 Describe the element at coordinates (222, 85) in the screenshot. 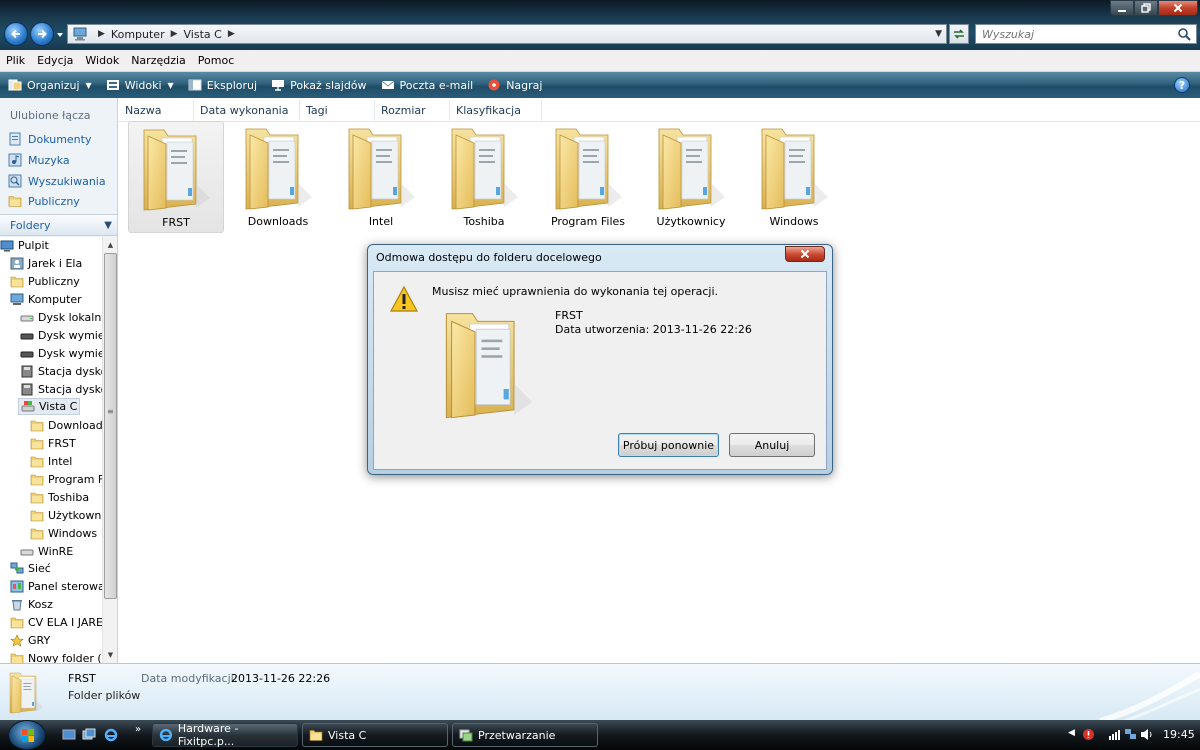

I see `explore-button: Eksploruj` at that location.